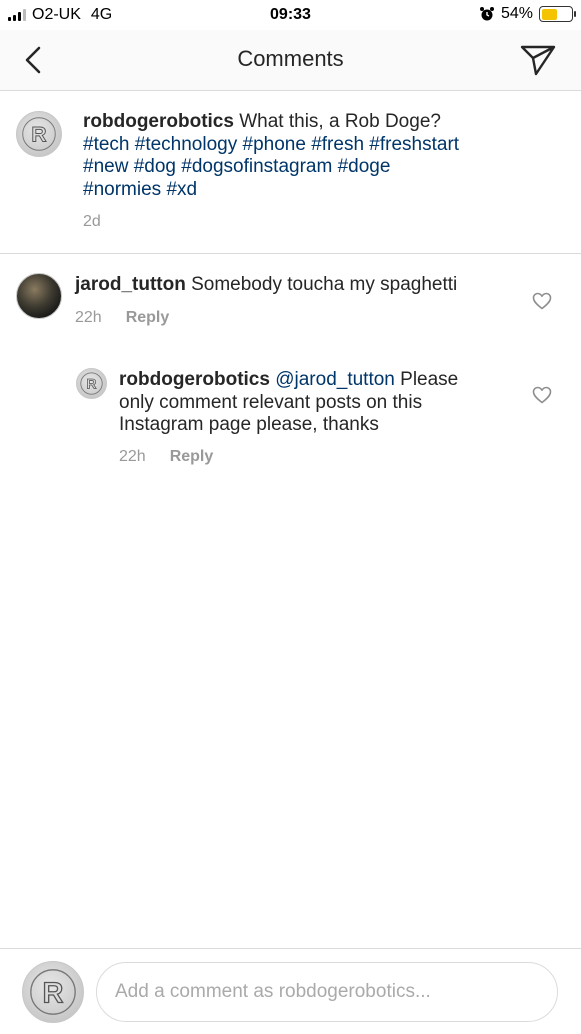 The image size is (581, 1034). I want to click on hashtag: #xd, so click(181, 189).